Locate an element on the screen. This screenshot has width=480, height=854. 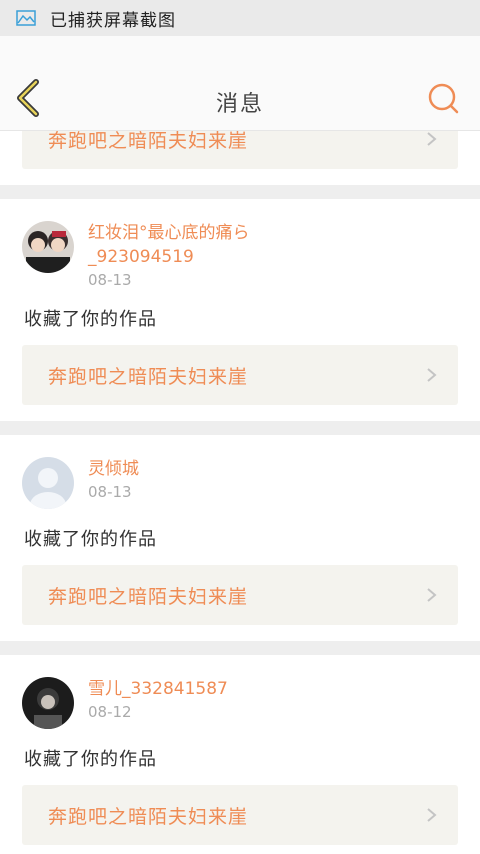
message-time: 08-12 is located at coordinates (110, 712).